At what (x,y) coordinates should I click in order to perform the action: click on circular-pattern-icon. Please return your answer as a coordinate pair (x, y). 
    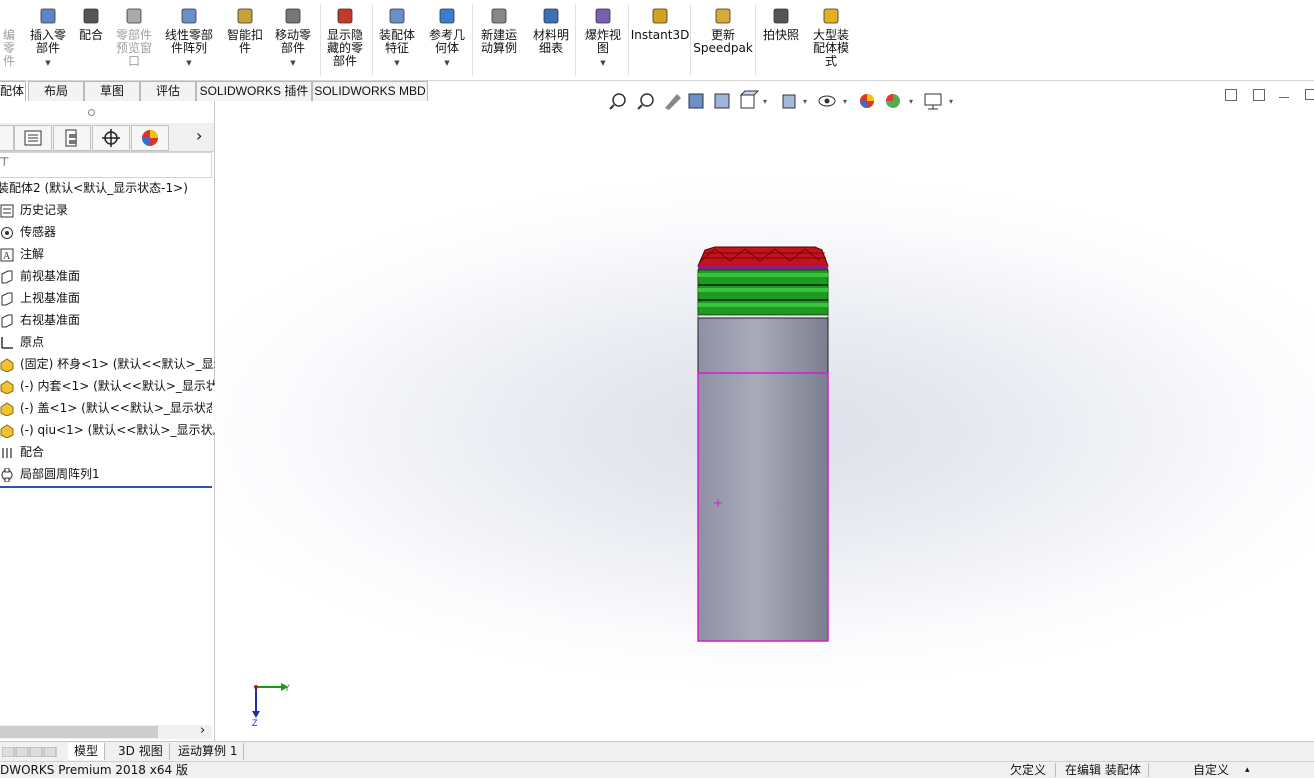
    Looking at the image, I should click on (7, 475).